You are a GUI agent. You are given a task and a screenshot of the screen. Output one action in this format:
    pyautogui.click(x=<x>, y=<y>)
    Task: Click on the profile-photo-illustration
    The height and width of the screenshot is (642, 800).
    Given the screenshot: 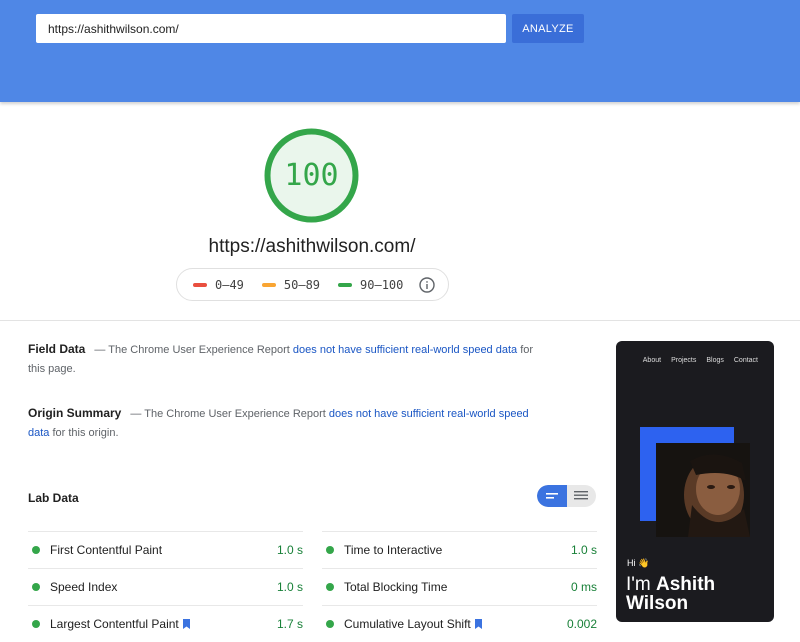 What is the action you would take?
    pyautogui.click(x=703, y=490)
    